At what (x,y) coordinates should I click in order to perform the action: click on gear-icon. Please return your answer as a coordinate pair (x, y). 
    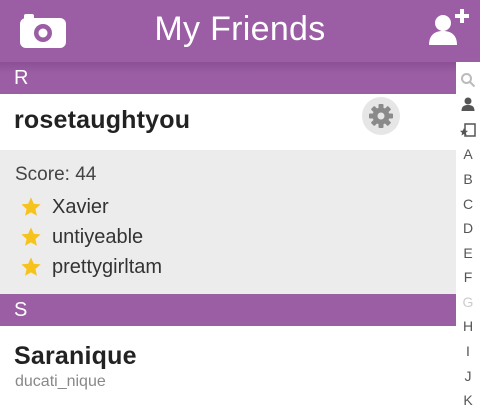
    Looking at the image, I should click on (381, 116).